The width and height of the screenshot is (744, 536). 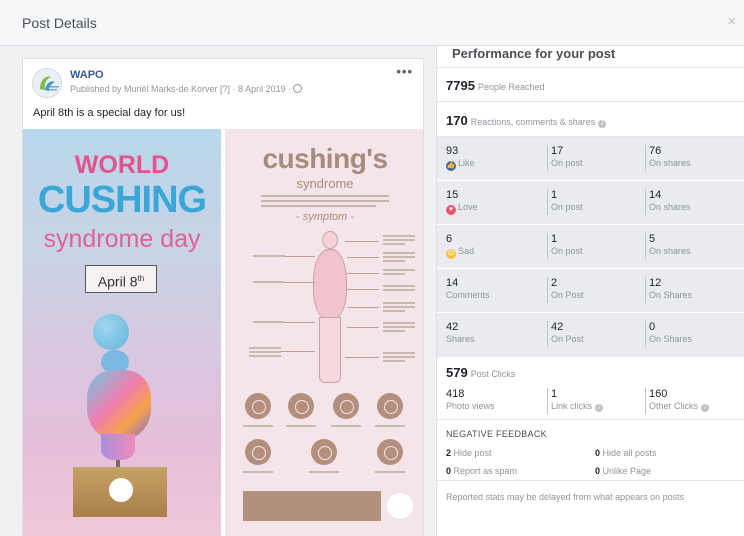 What do you see at coordinates (312, 506) in the screenshot?
I see `infographic-footer-banner` at bounding box center [312, 506].